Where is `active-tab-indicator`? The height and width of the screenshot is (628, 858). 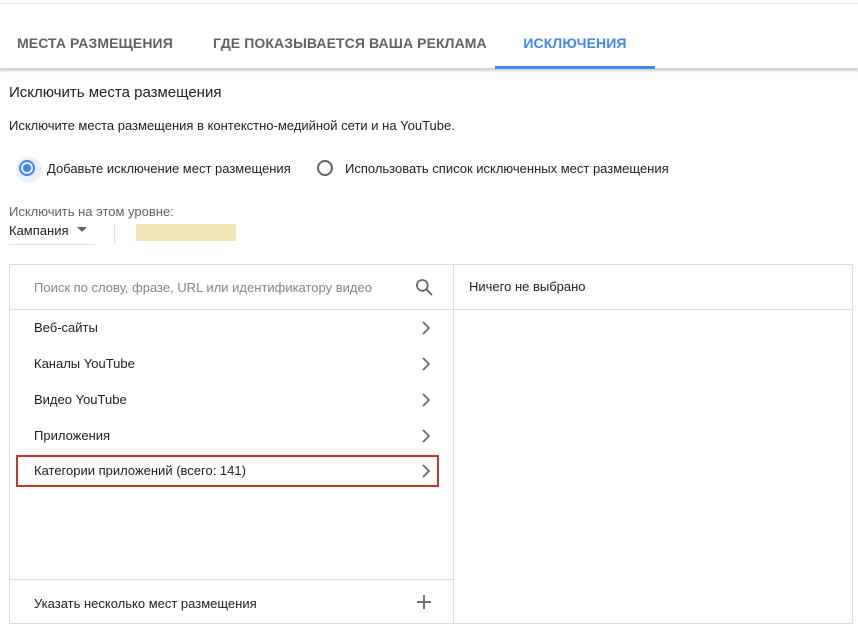 active-tab-indicator is located at coordinates (575, 67).